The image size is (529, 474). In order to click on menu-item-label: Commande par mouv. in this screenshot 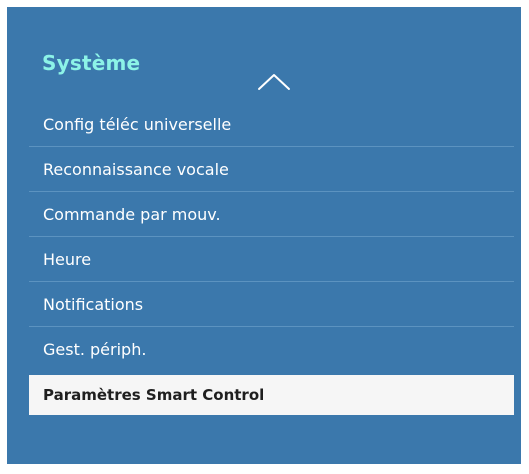, I will do `click(132, 214)`.